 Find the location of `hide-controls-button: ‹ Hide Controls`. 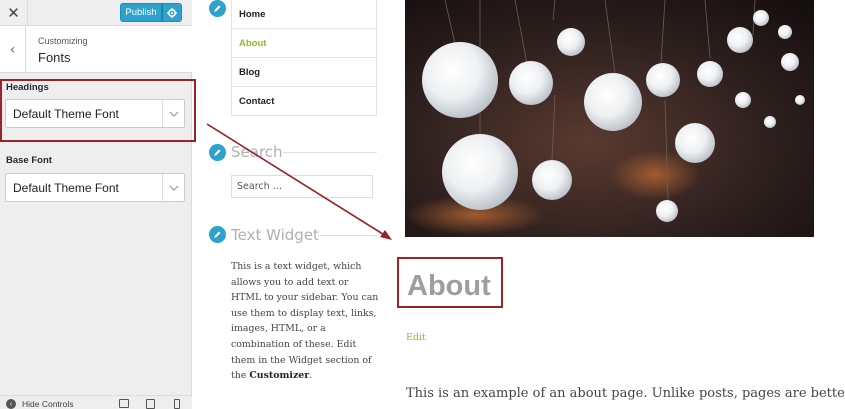

hide-controls-button: ‹ Hide Controls is located at coordinates (40, 404).